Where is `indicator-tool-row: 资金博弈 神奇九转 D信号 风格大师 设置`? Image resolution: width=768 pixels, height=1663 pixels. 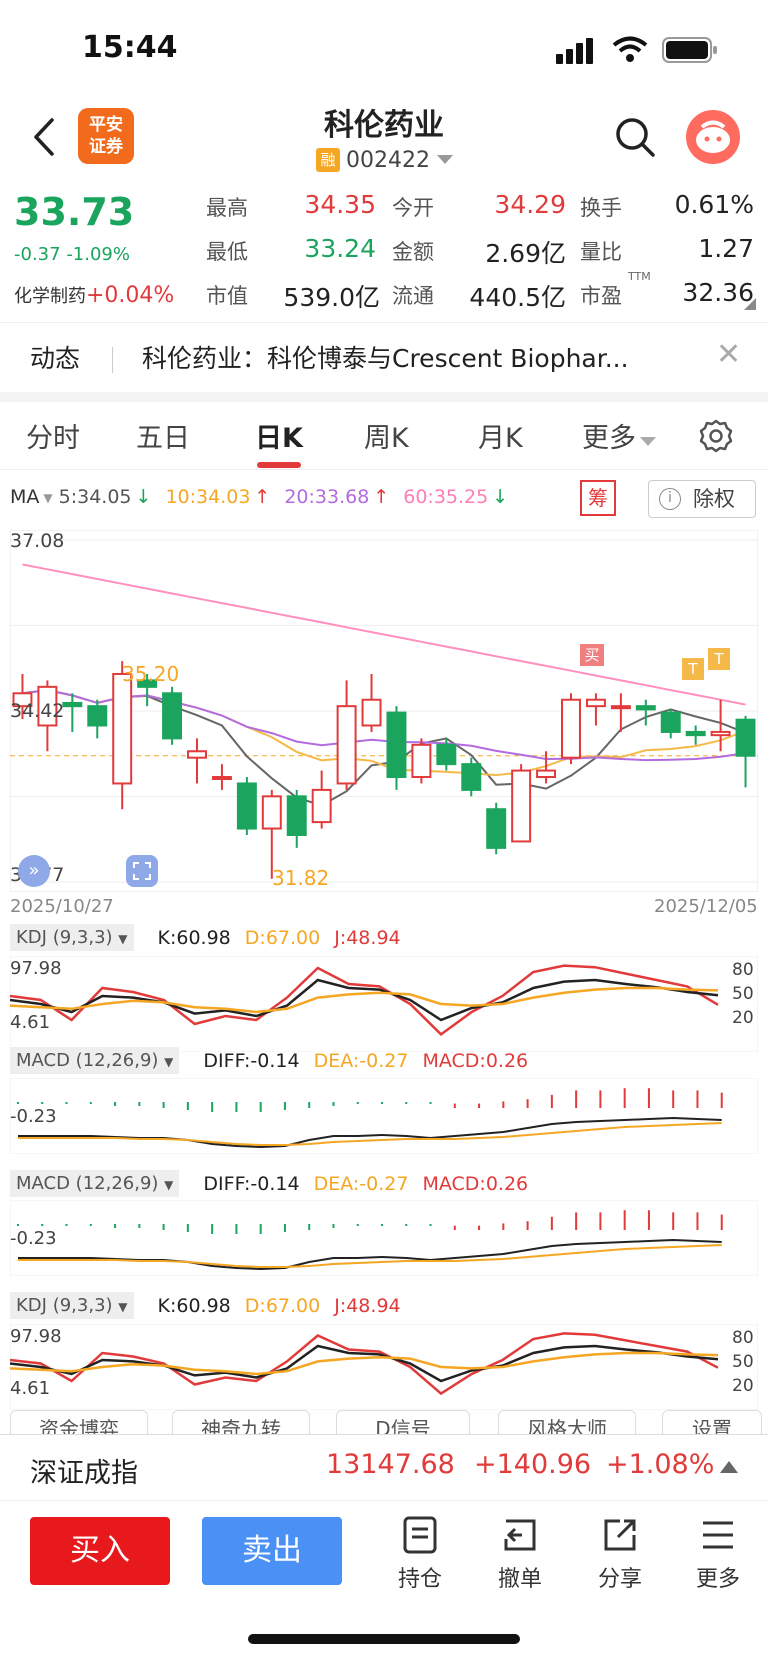 indicator-tool-row: 资金博弈 神奇九转 D信号 风格大师 设置 is located at coordinates (384, 1422).